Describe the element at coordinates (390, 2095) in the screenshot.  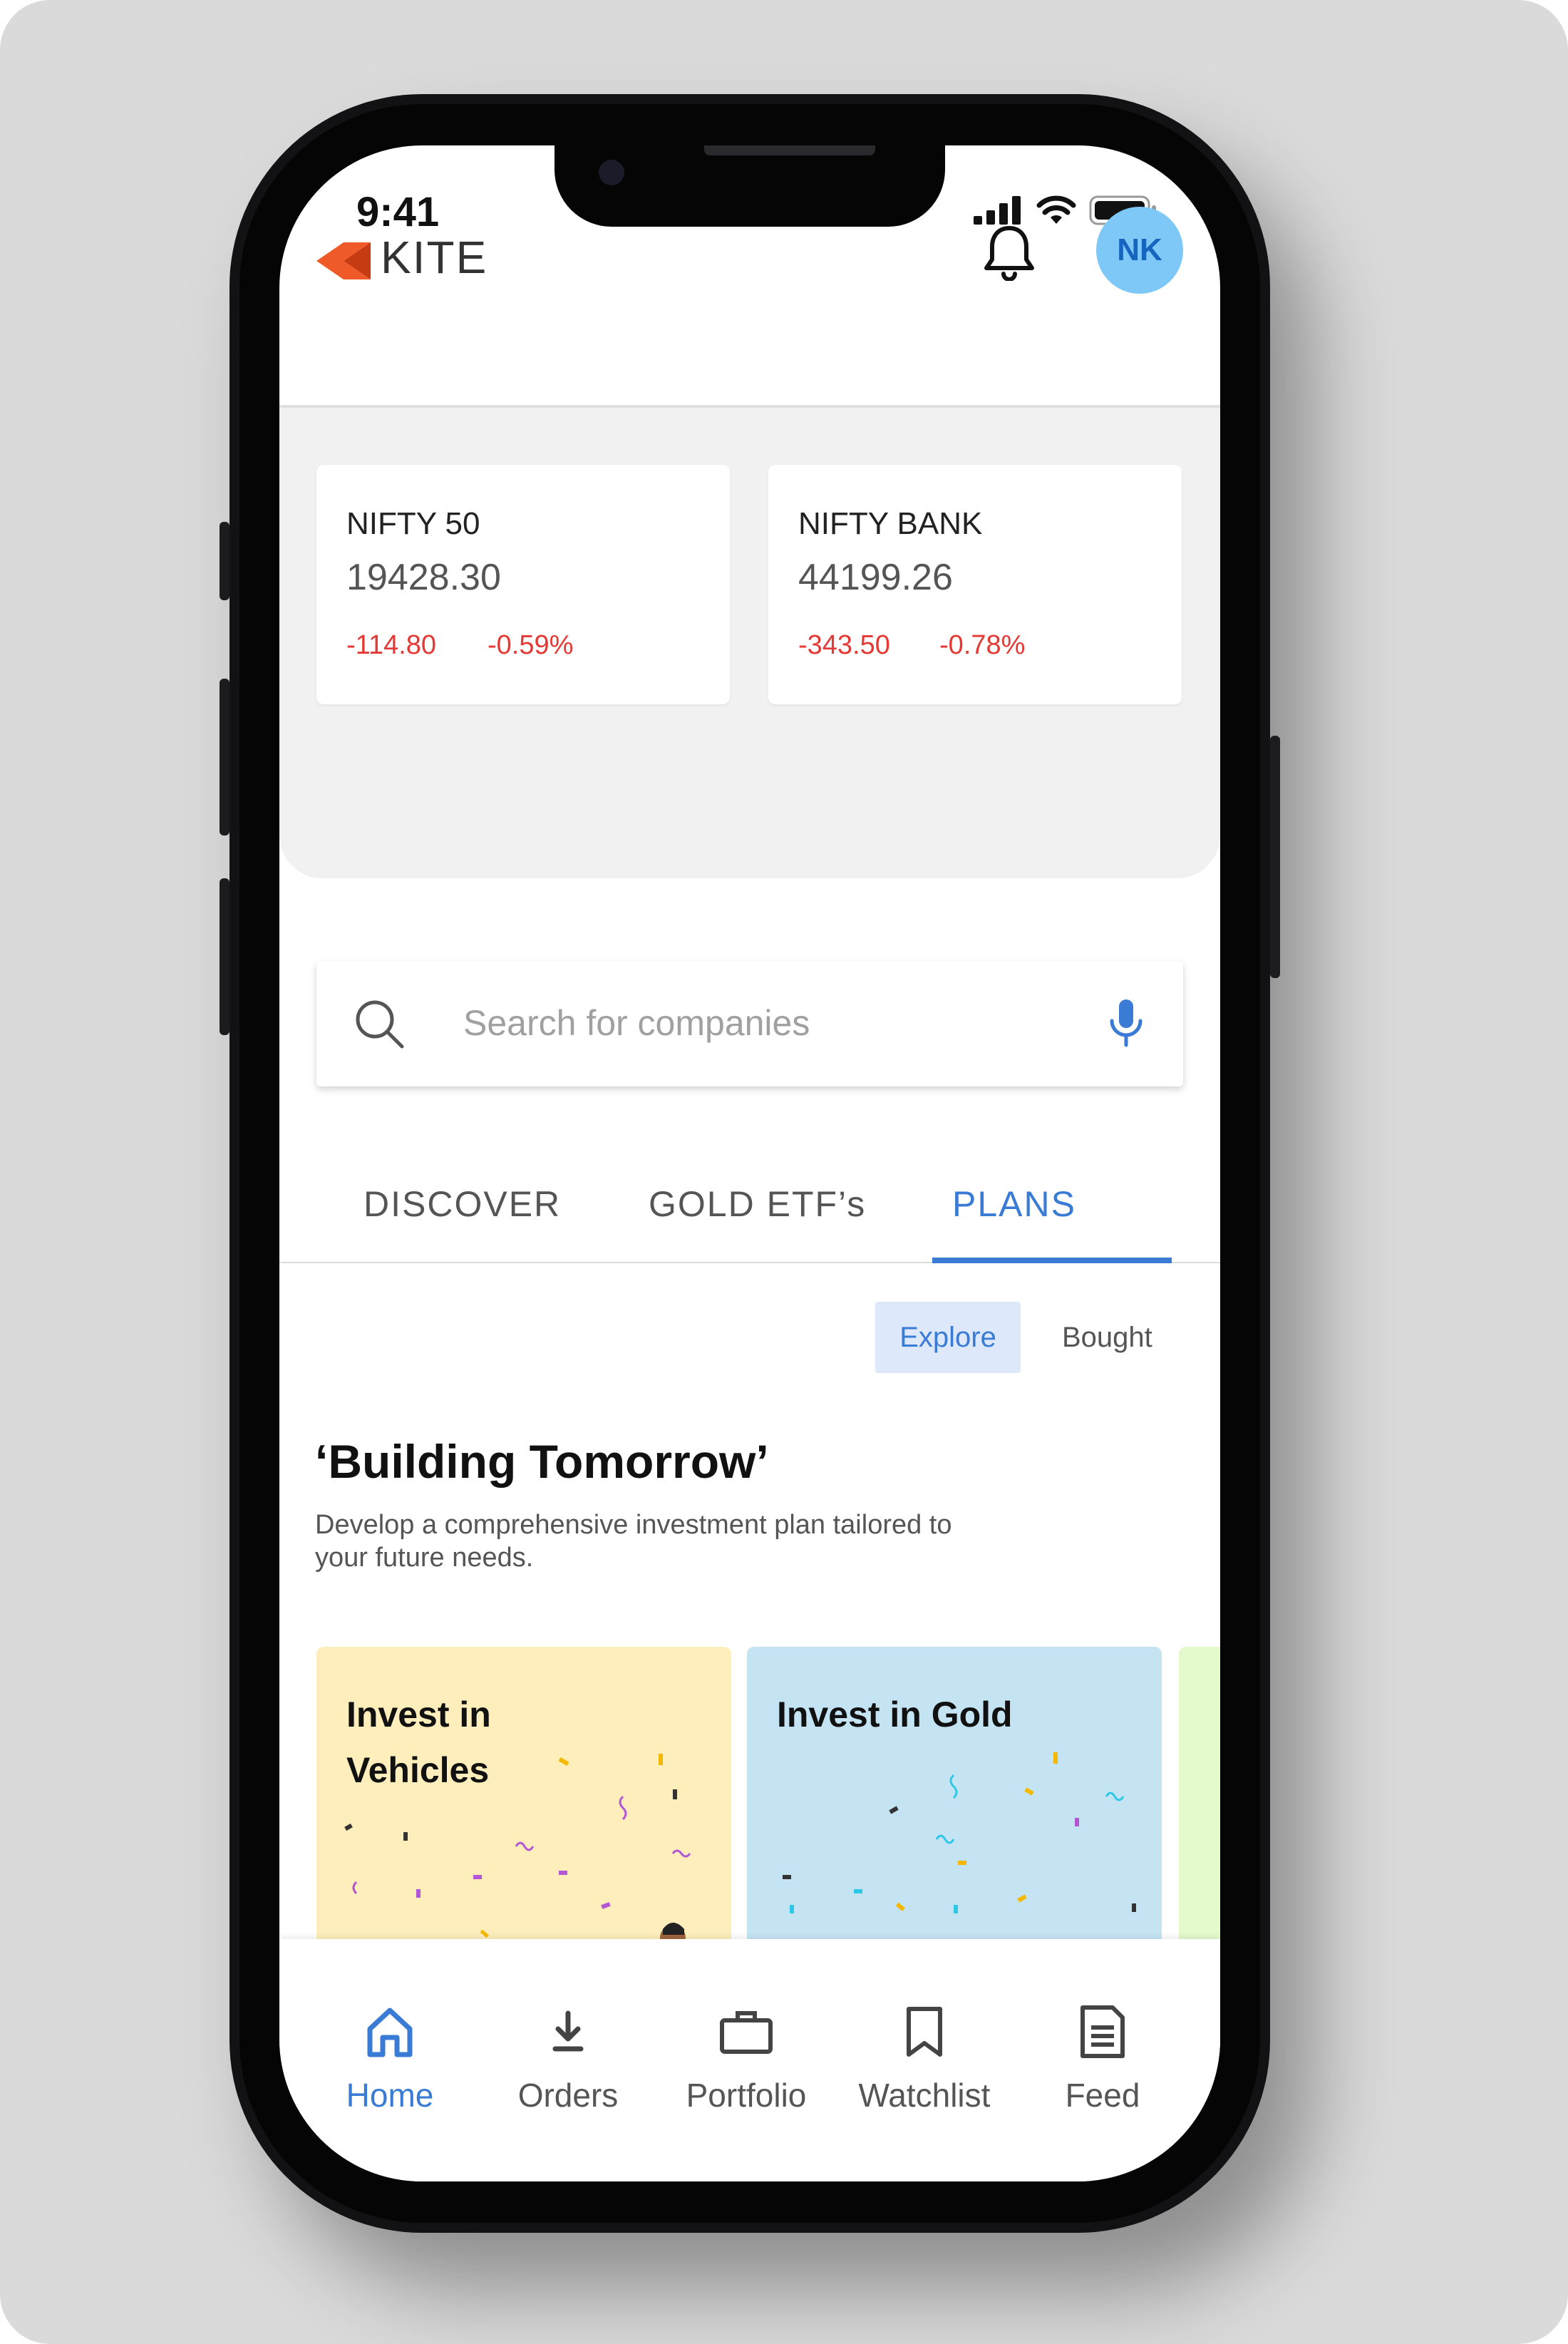
I see `nav-label: Home` at that location.